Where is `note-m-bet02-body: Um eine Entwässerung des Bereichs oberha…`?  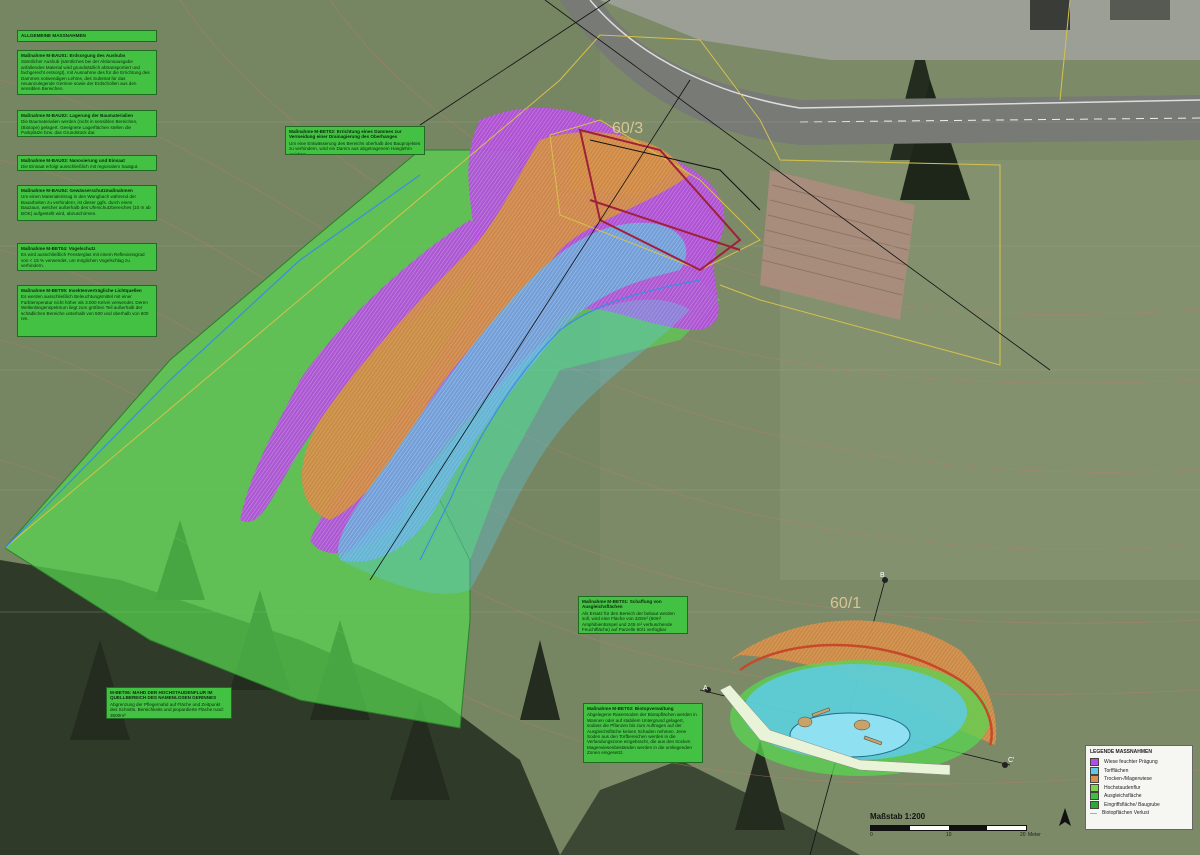
note-m-bet02-body: Um eine Entwässerung des Bereichs oberha… is located at coordinates (355, 147).